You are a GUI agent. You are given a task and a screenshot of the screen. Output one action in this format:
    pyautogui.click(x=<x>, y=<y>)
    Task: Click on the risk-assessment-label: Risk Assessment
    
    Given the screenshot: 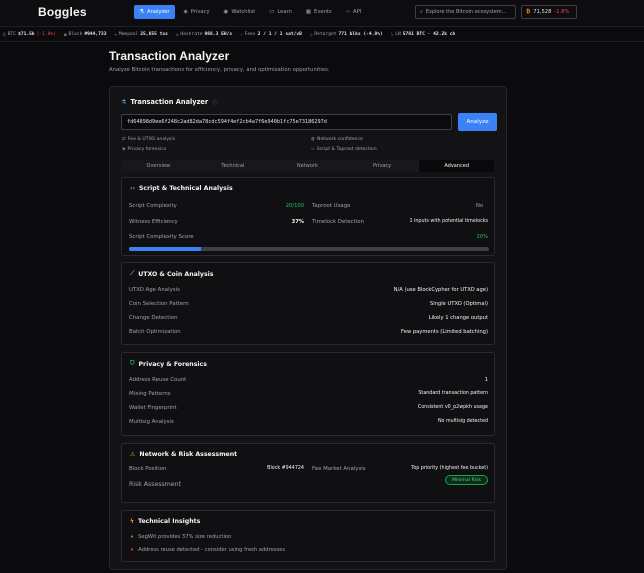 What is the action you would take?
    pyautogui.click(x=155, y=484)
    